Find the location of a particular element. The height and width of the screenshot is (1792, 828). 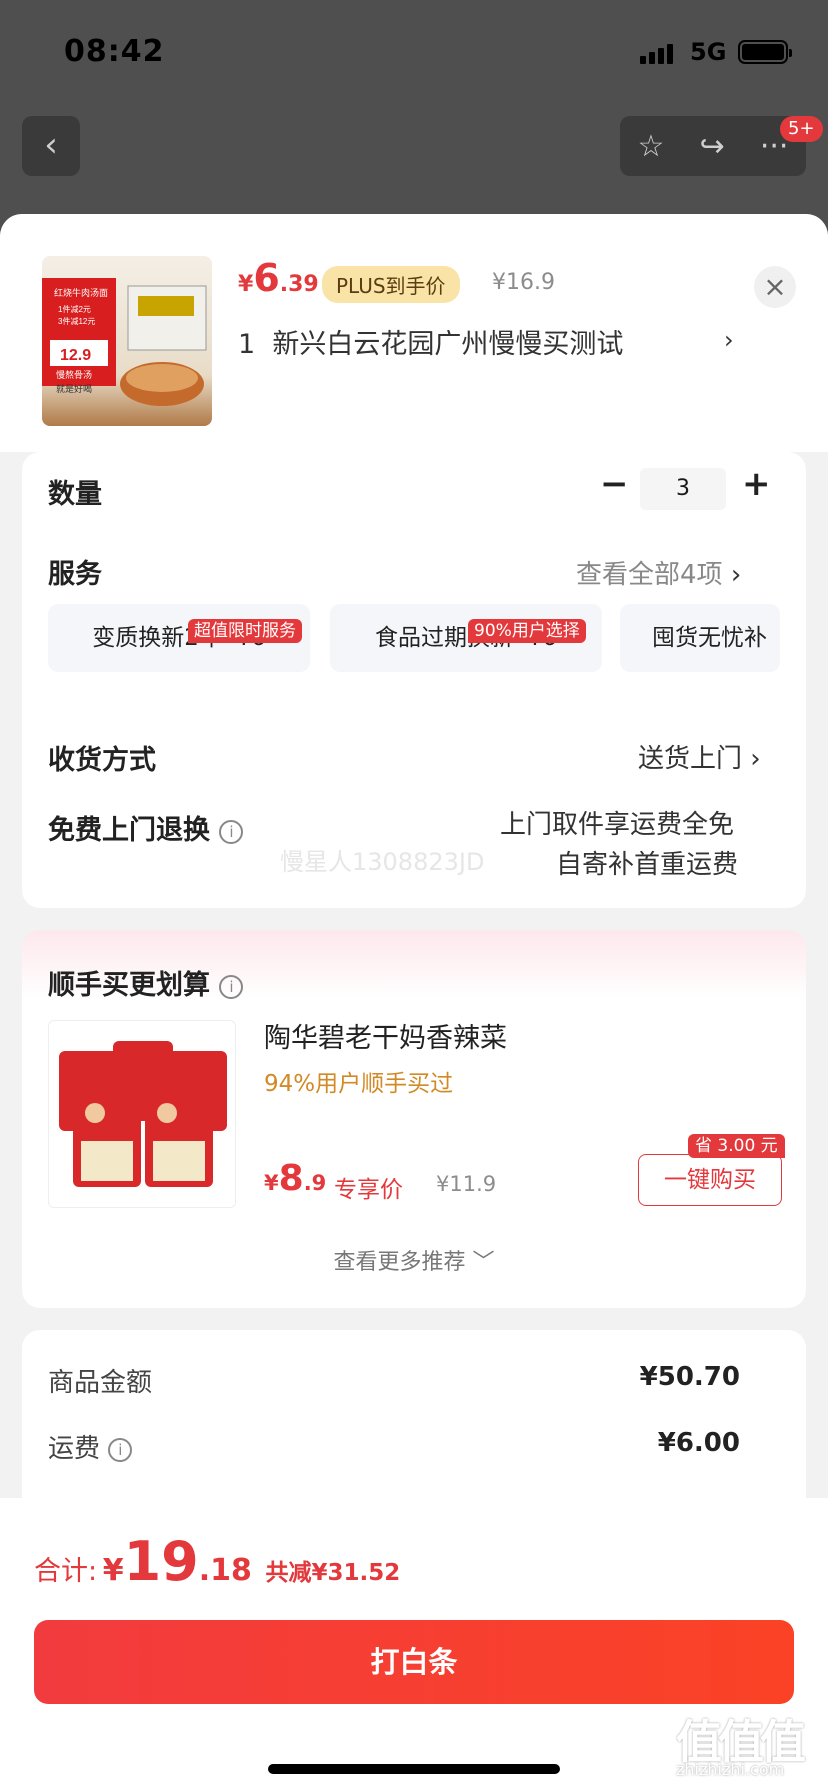

recommend-item-price: ¥8.9 is located at coordinates (295, 1178).